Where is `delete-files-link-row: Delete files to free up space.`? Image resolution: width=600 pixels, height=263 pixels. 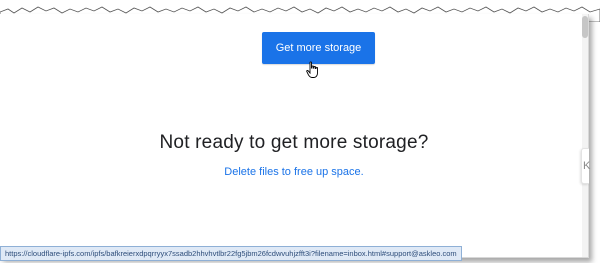 delete-files-link-row: Delete files to free up space. is located at coordinates (294, 172).